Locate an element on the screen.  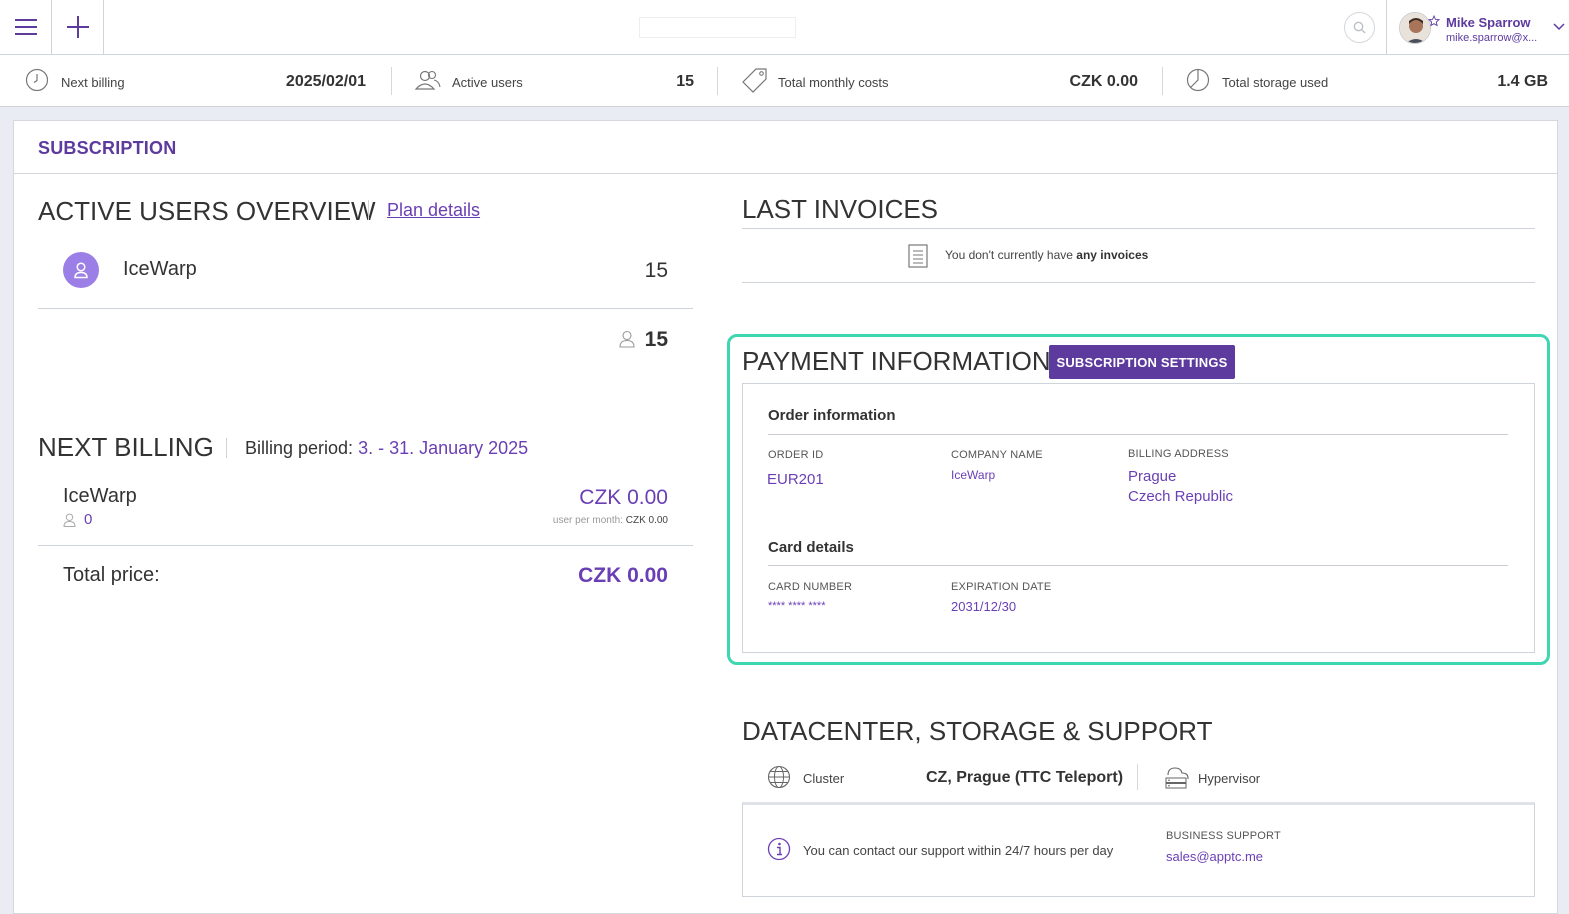
price-tag-icon is located at coordinates (754, 80).